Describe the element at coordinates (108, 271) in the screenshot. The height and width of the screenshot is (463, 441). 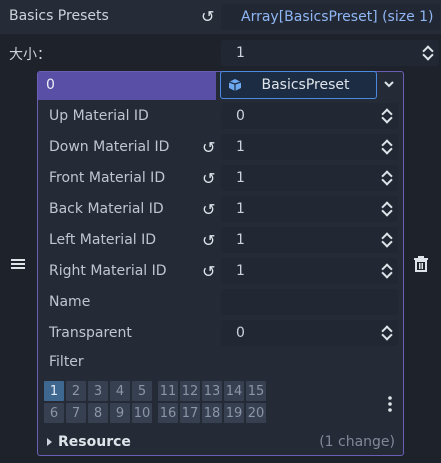
I see `right-material-label: Right Material ID` at that location.